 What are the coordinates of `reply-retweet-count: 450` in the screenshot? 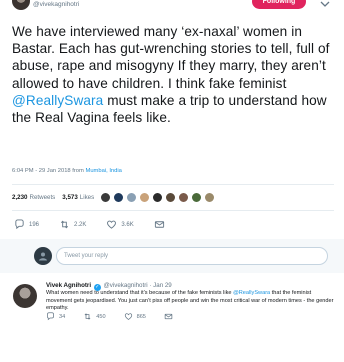 It's located at (101, 316).